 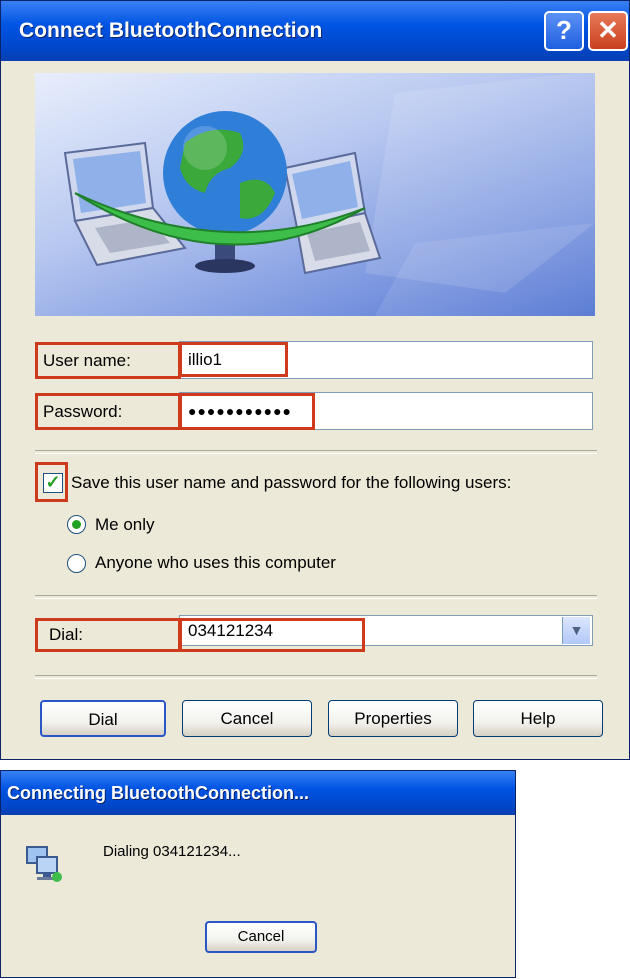 I want to click on radio-anyone-label: Anyone who uses this computer, so click(x=215, y=563).